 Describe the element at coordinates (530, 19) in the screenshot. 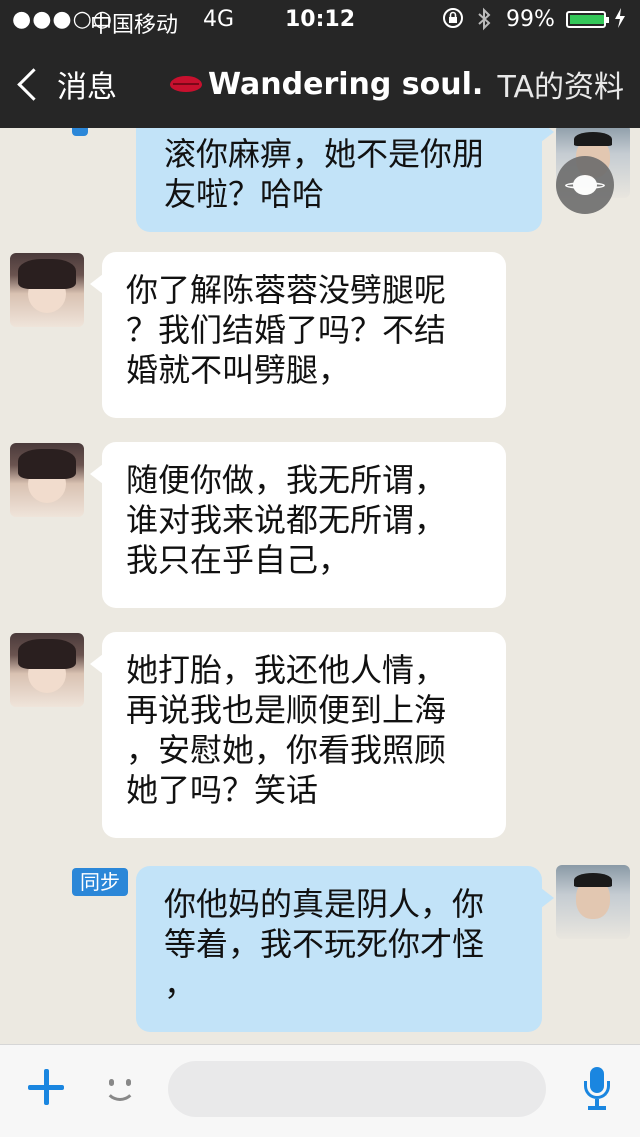

I see `battery-percent: 99%` at that location.